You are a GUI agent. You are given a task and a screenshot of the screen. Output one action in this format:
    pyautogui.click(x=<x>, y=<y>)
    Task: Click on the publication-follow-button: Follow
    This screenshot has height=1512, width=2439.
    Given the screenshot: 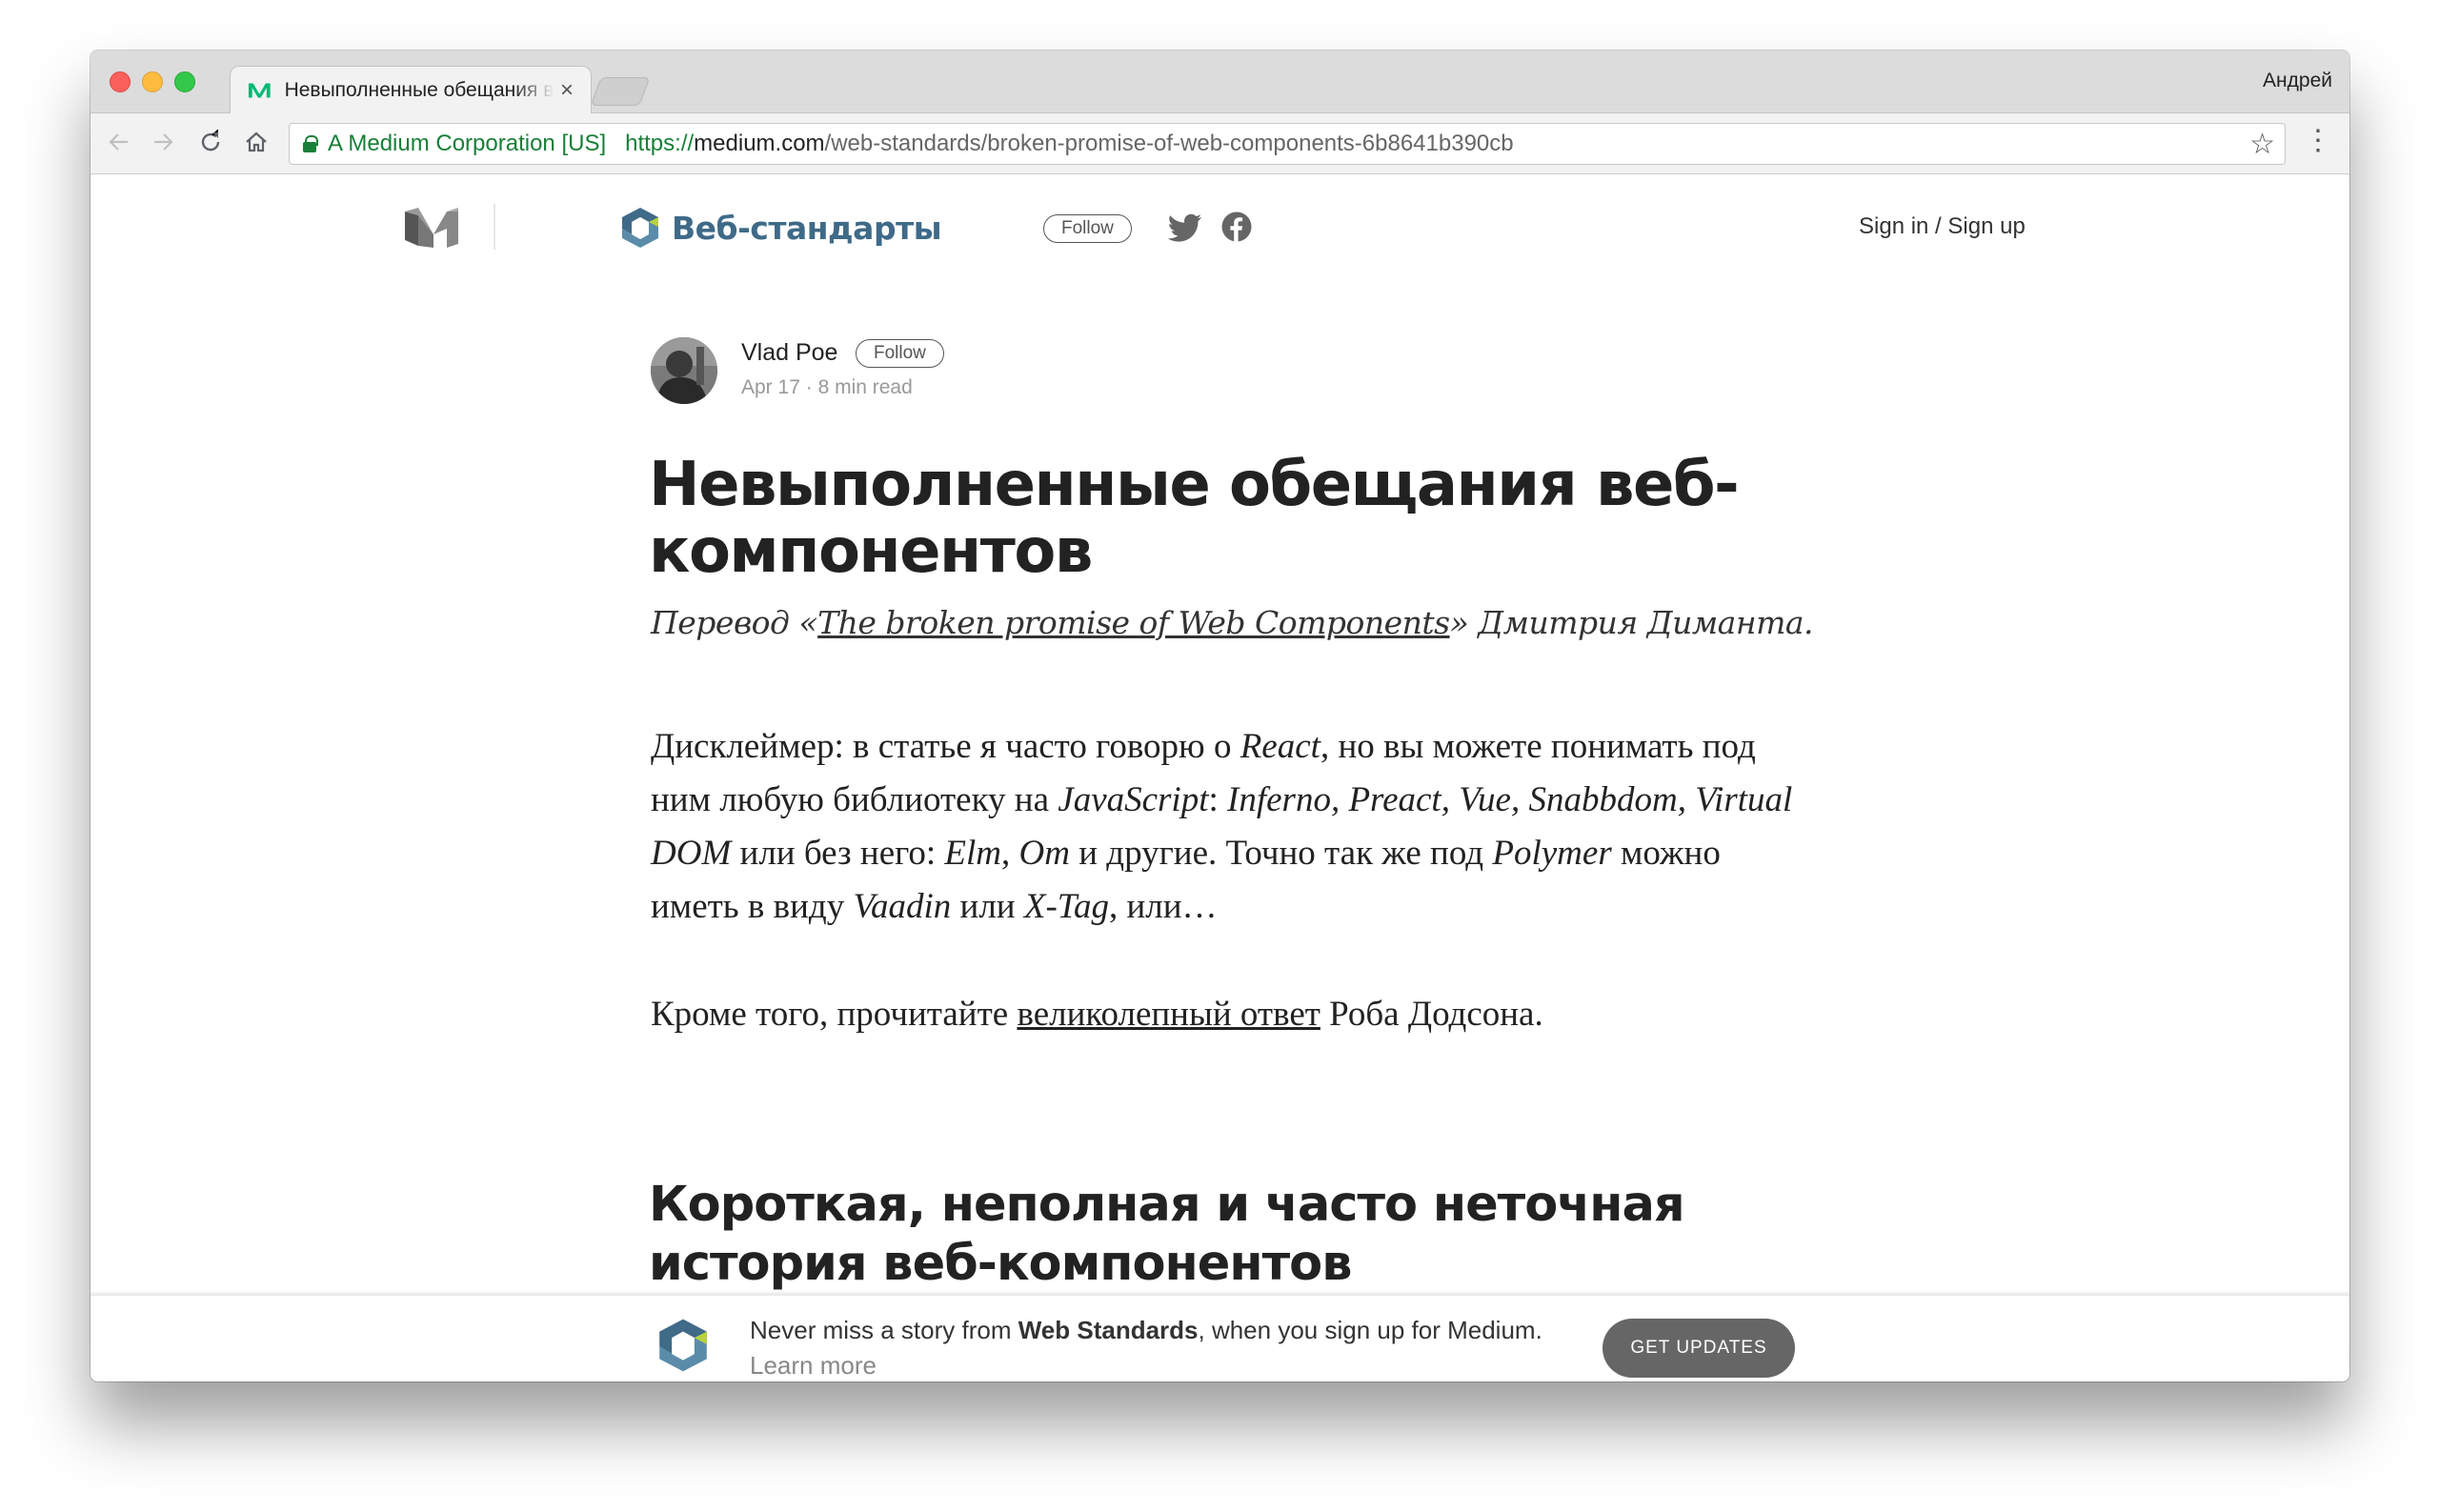 What is the action you would take?
    pyautogui.click(x=1087, y=229)
    